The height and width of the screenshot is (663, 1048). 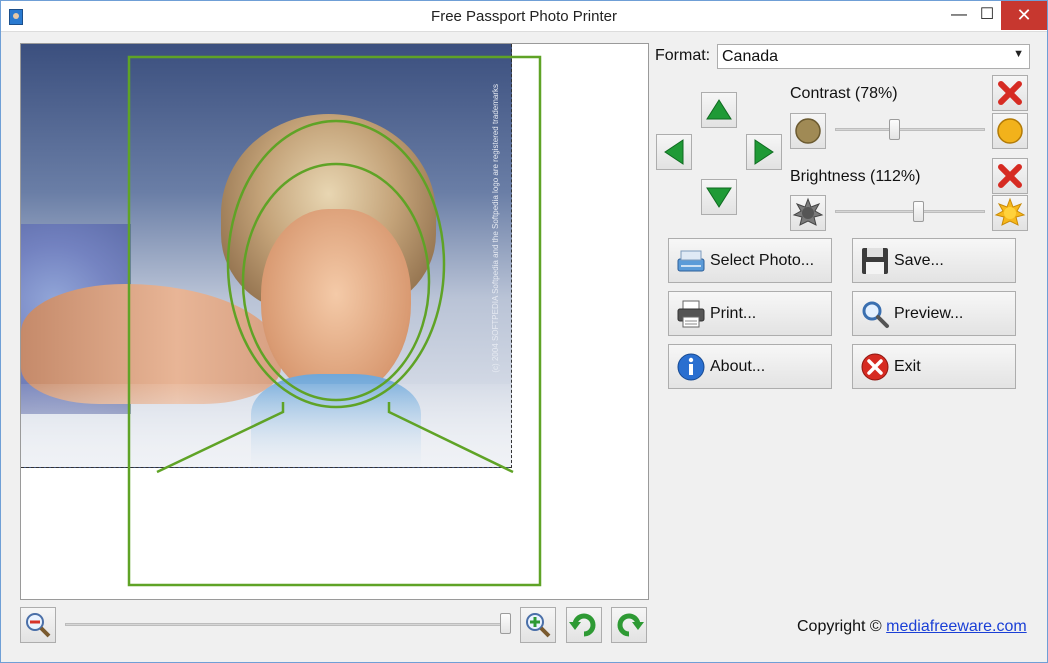 I want to click on maximize-button: ☐, so click(x=987, y=15).